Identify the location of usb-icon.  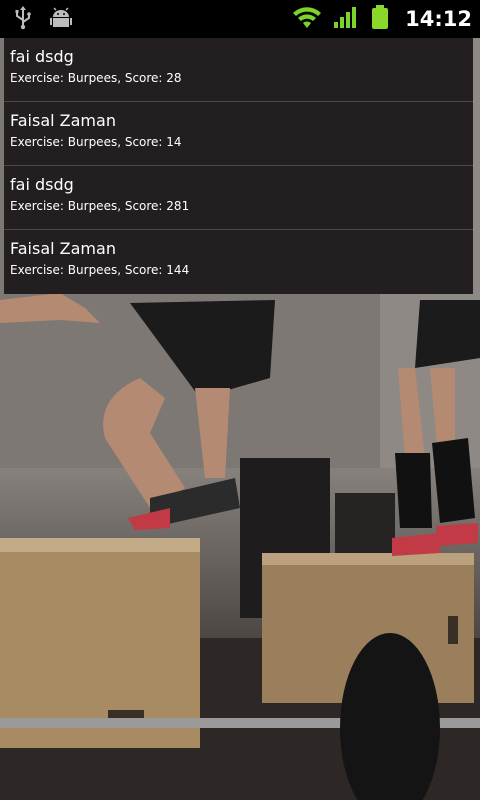
(23, 20).